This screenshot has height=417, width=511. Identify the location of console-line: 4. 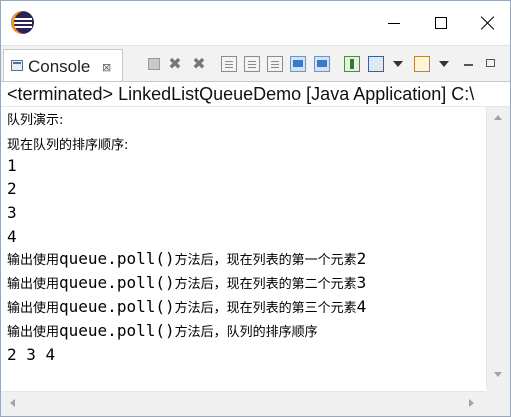
(12, 236).